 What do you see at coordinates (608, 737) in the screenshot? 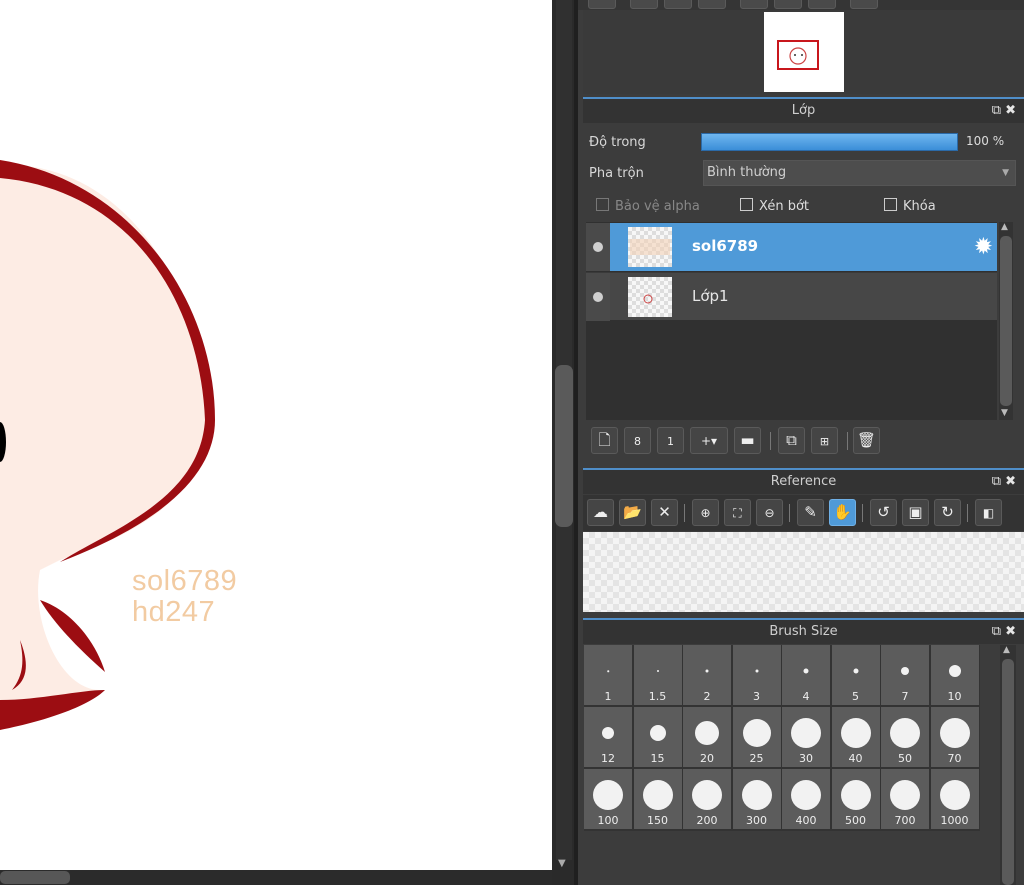
I see `brush-size-cell: 12` at bounding box center [608, 737].